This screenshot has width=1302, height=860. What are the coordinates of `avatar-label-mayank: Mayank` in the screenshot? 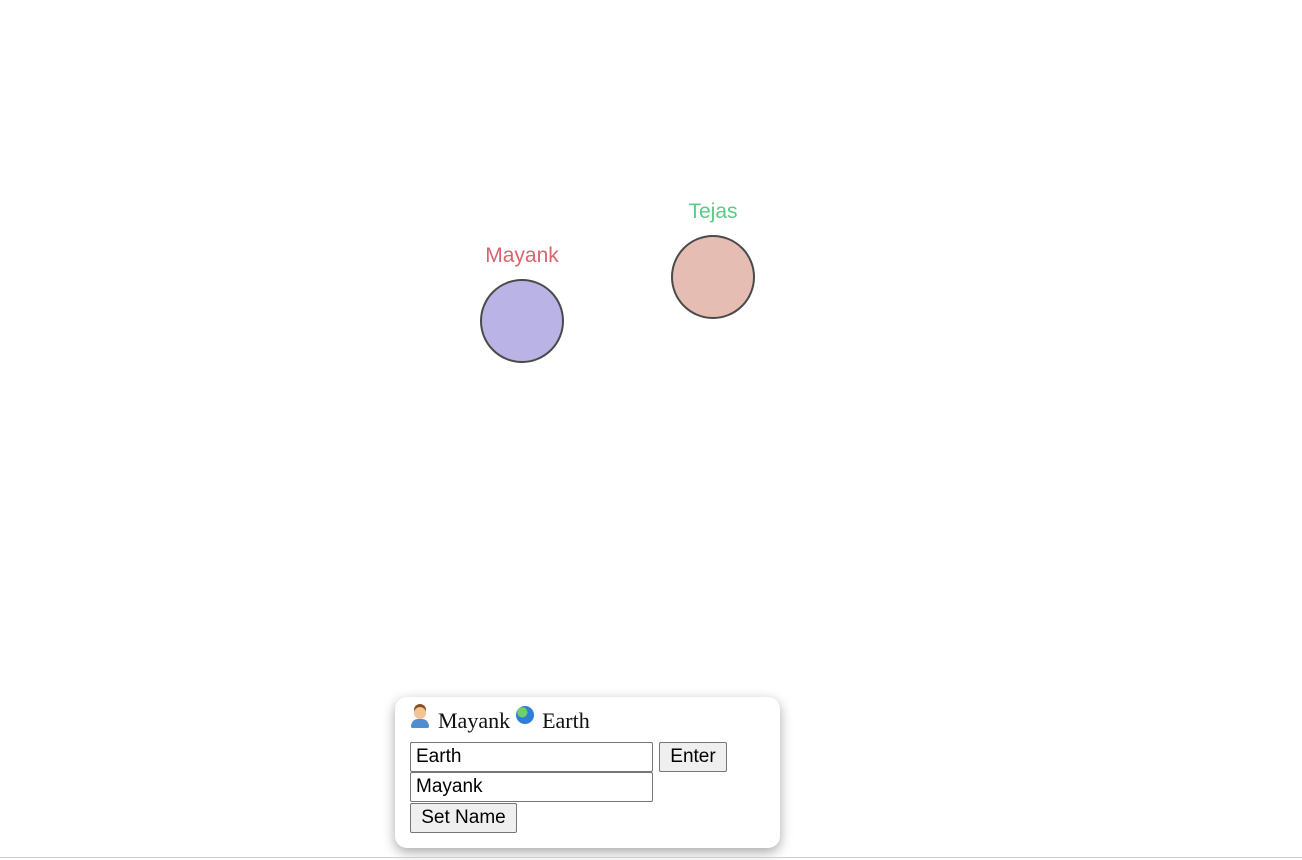 It's located at (522, 255).